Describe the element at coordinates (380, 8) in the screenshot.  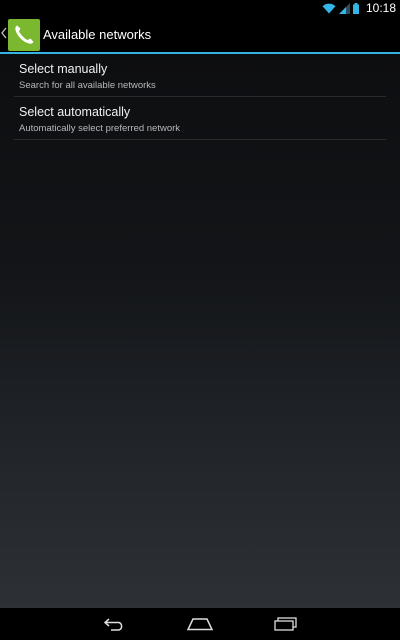
I see `status-clock: 10:18` at that location.